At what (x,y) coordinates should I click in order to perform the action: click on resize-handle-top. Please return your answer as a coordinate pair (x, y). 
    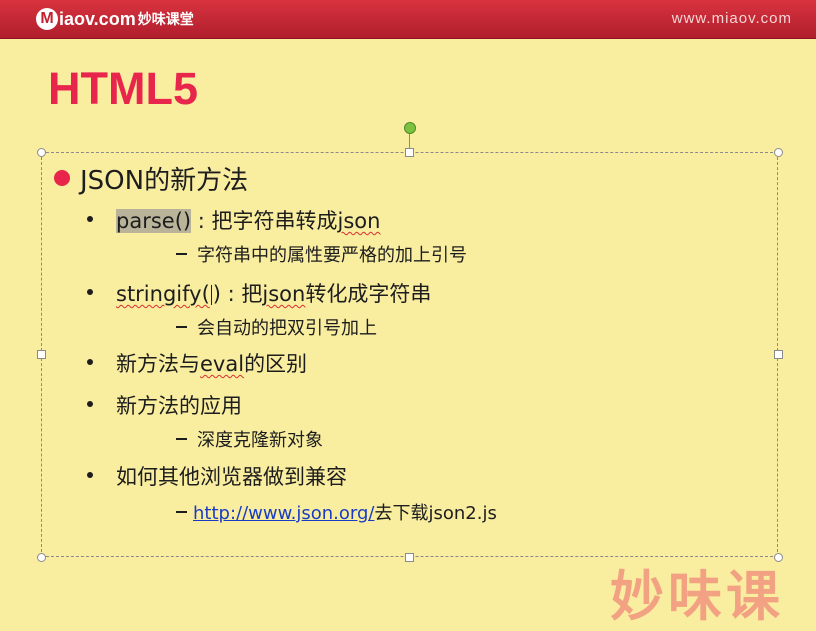
    Looking at the image, I should click on (409, 152).